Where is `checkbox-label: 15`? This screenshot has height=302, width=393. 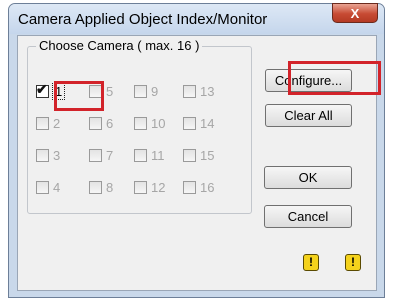 checkbox-label: 15 is located at coordinates (207, 155).